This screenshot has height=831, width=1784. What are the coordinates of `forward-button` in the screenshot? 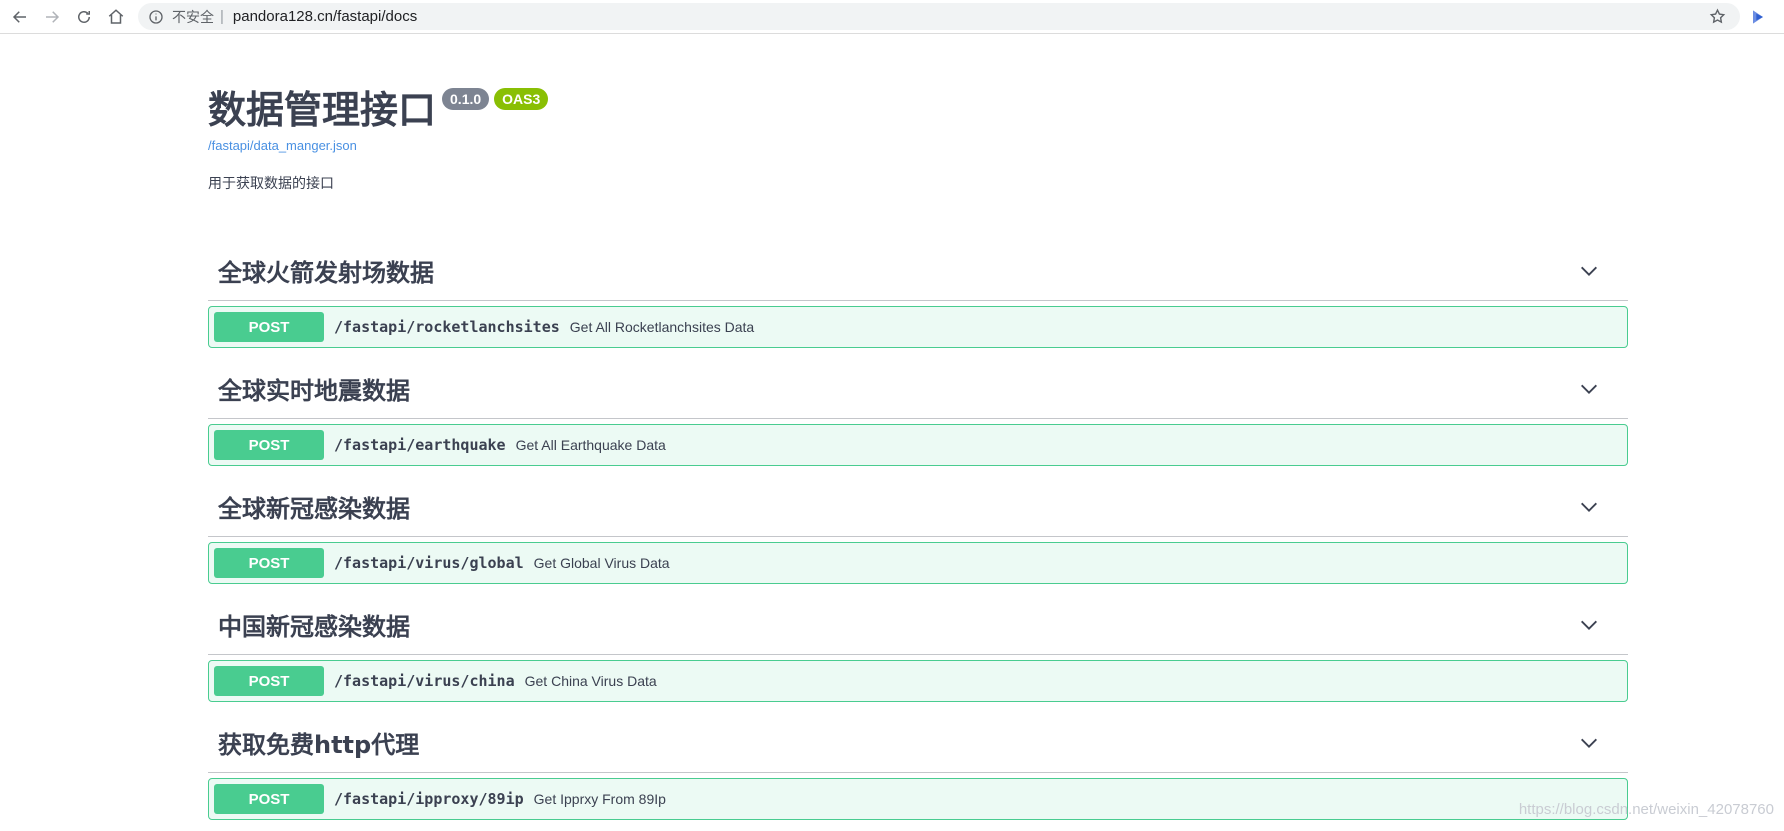 It's located at (52, 17).